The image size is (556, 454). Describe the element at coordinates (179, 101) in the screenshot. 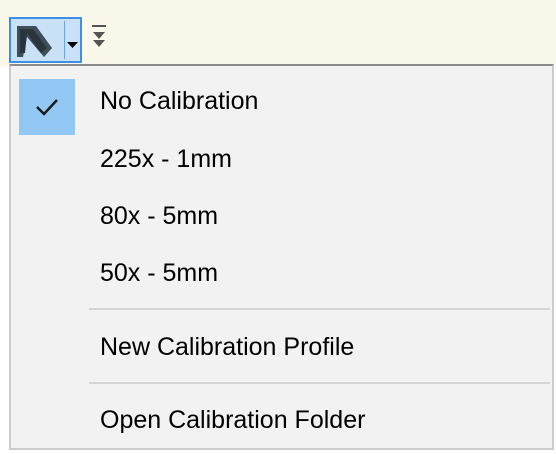

I see `menu-item-label: No Calibration` at that location.